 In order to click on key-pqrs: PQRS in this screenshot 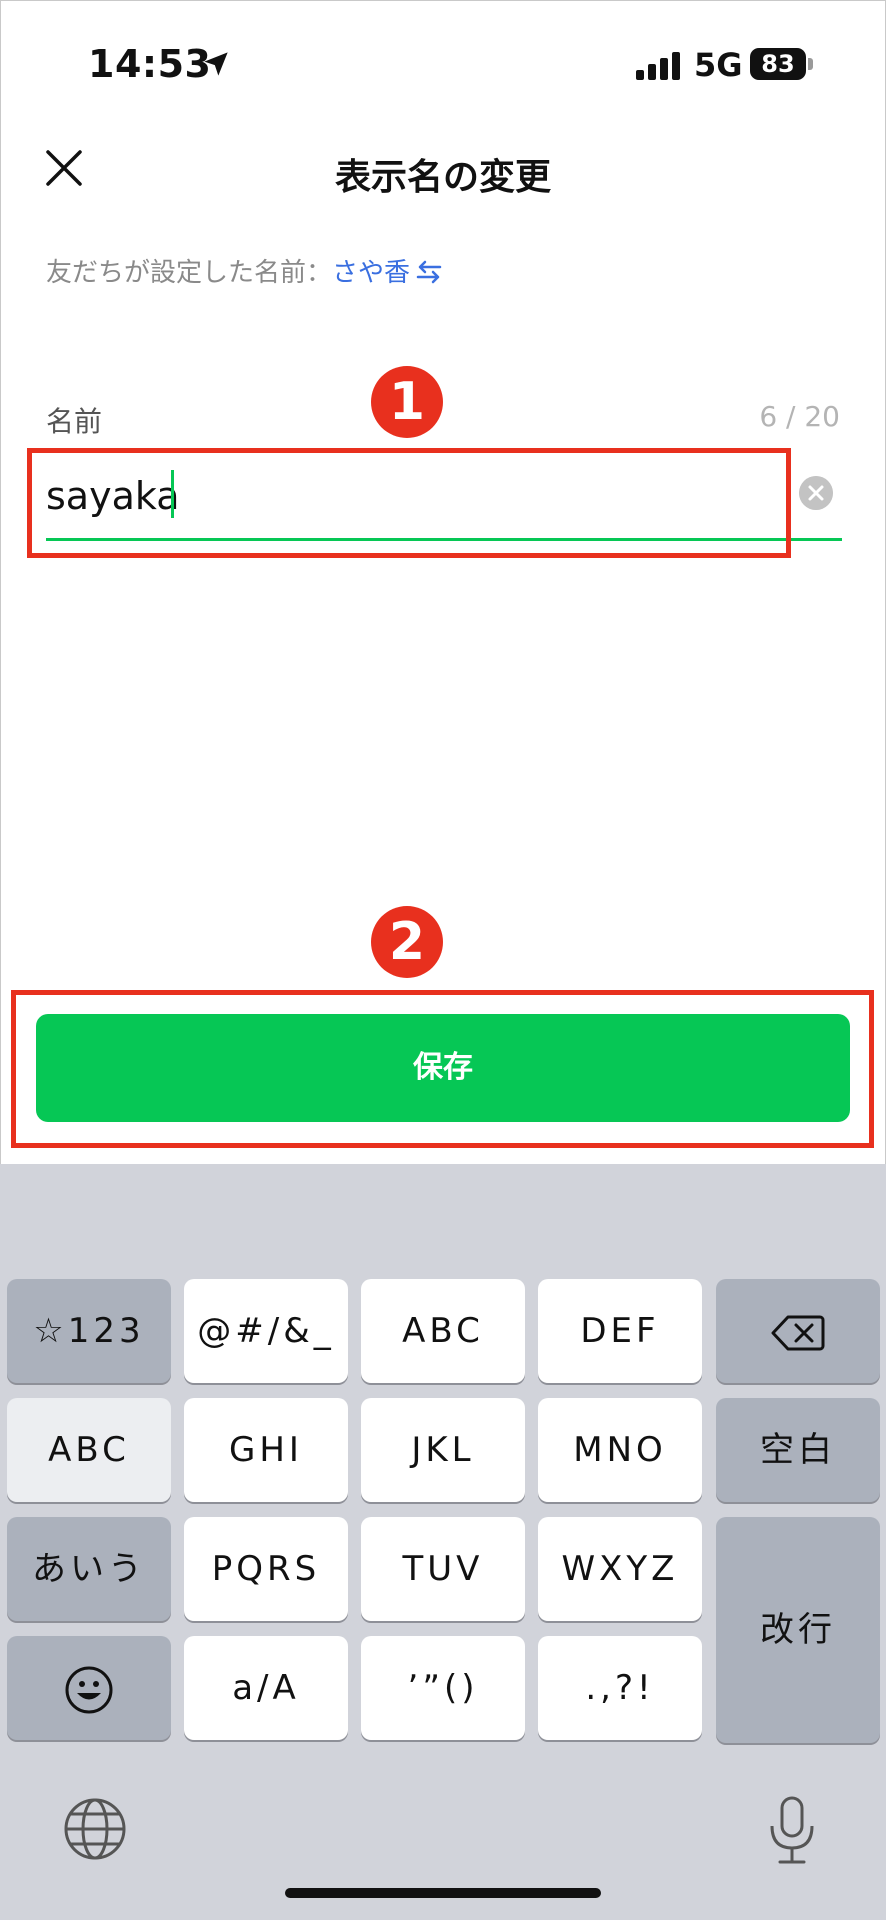, I will do `click(266, 1569)`.